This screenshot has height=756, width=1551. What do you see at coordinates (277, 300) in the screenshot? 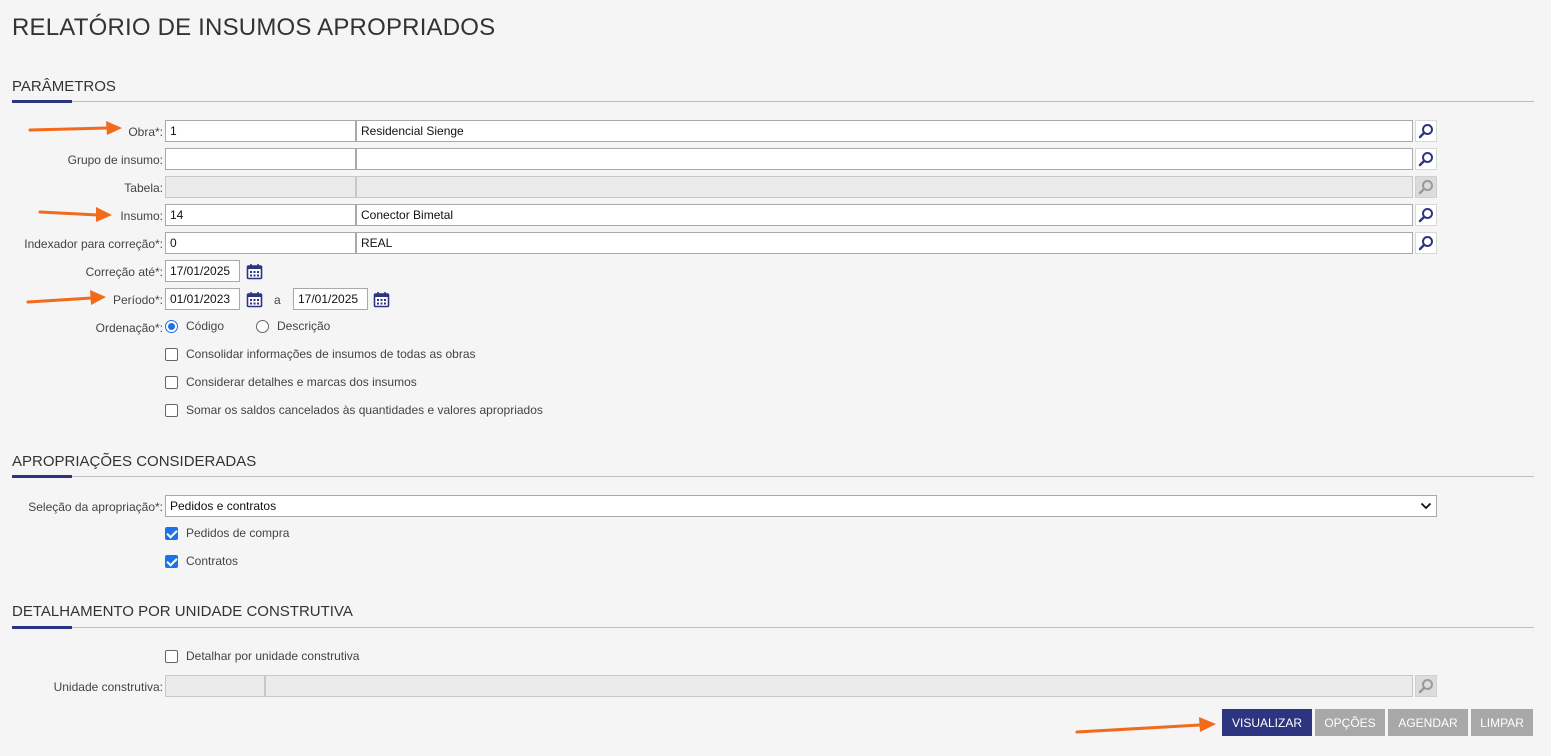
I see `periodo-separator: a` at bounding box center [277, 300].